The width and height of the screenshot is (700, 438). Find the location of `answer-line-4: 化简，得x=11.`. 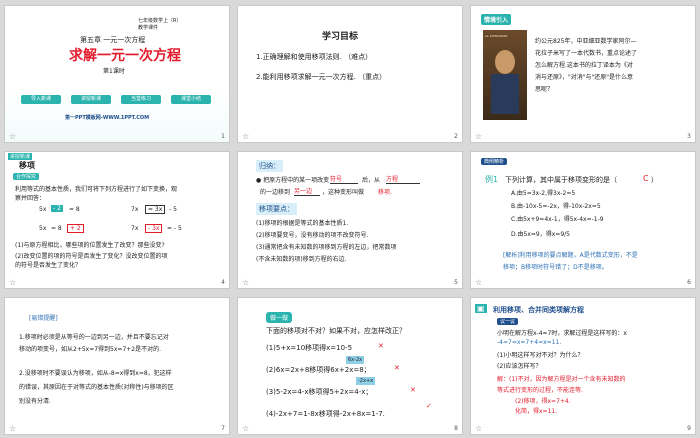

answer-line-4: 化简，得x=11. is located at coordinates (536, 411).